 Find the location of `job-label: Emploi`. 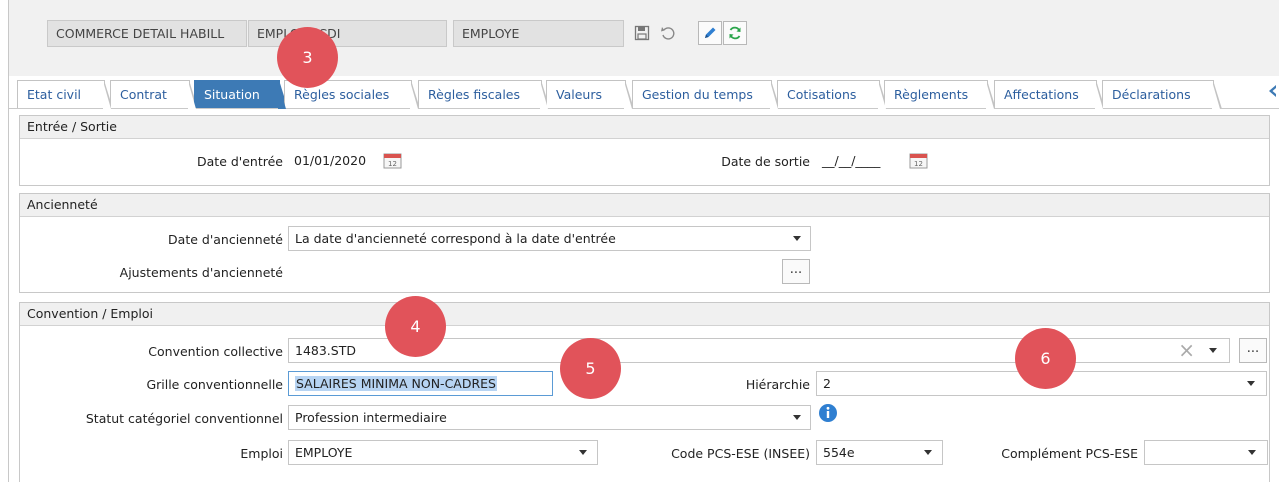

job-label: Emploi is located at coordinates (261, 453).